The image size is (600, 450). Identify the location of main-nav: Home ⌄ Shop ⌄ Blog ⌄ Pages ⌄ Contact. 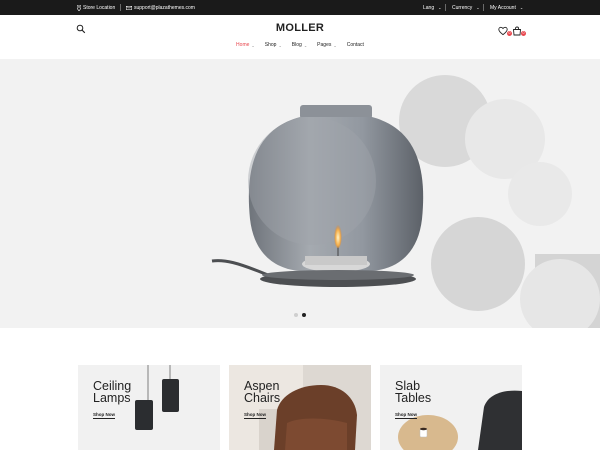
(300, 45).